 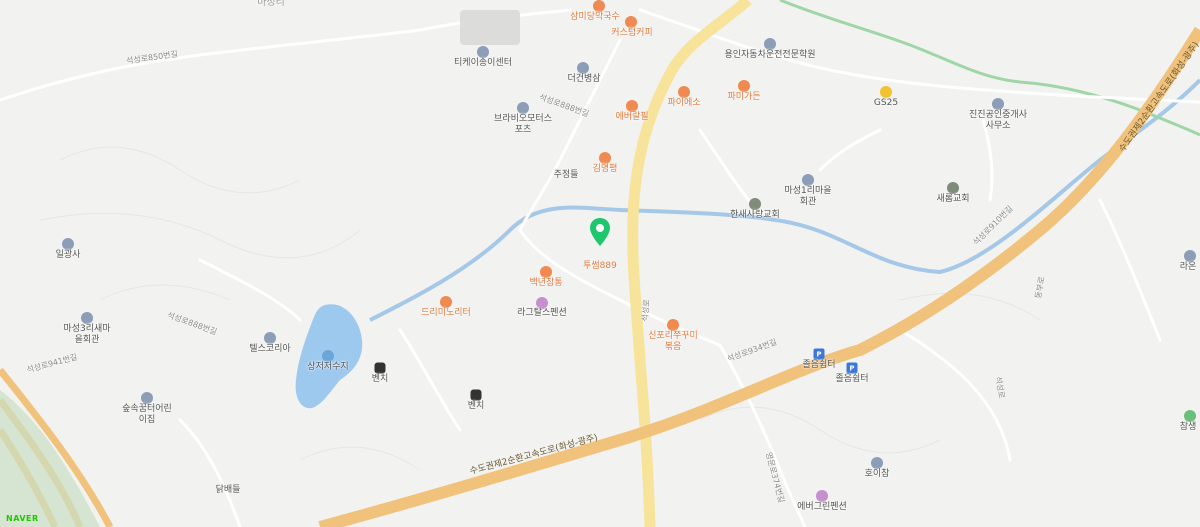 I want to click on poi-label: 드리미노리터, so click(x=446, y=313).